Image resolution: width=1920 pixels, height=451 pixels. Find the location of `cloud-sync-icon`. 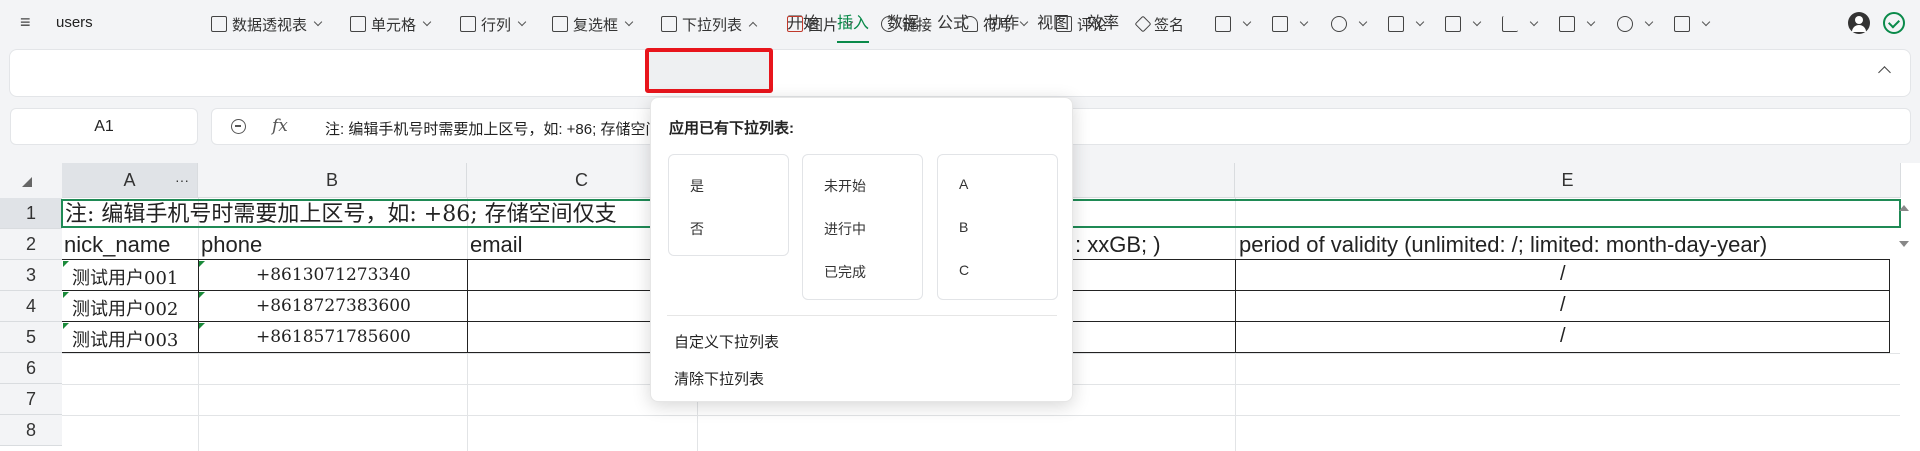

cloud-sync-icon is located at coordinates (1894, 23).